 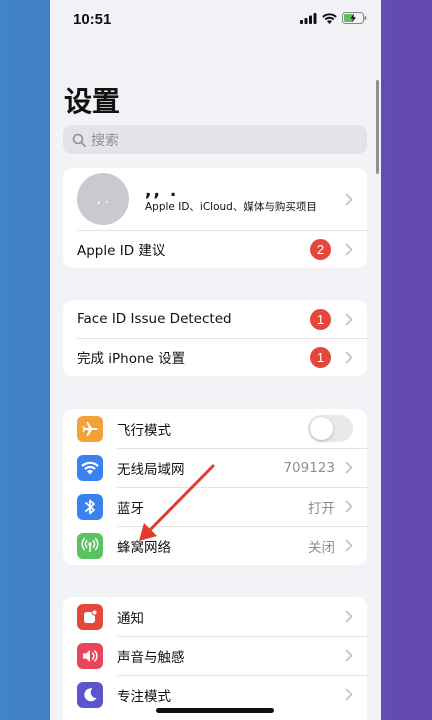 I want to click on apple-id-suggestions-row: Apple ID 建议 2, so click(x=215, y=249).